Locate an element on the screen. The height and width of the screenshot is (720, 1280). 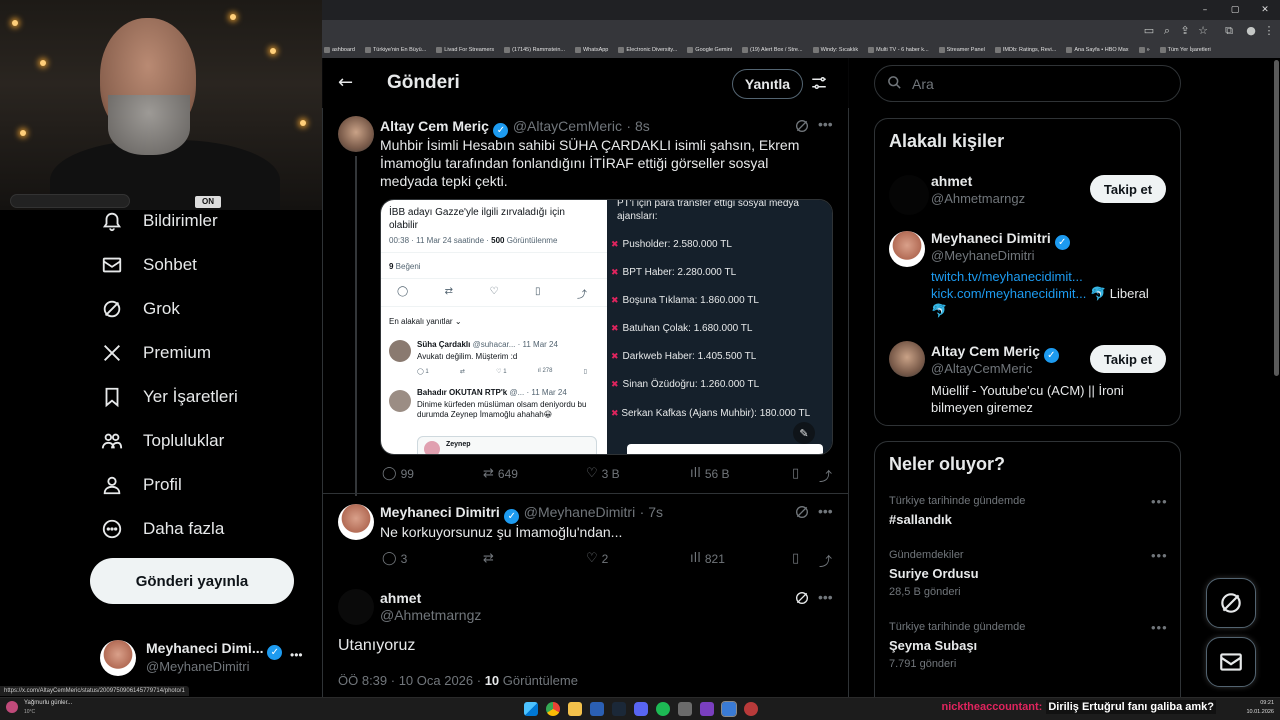
bookmark-item: » is located at coordinates (1144, 50).